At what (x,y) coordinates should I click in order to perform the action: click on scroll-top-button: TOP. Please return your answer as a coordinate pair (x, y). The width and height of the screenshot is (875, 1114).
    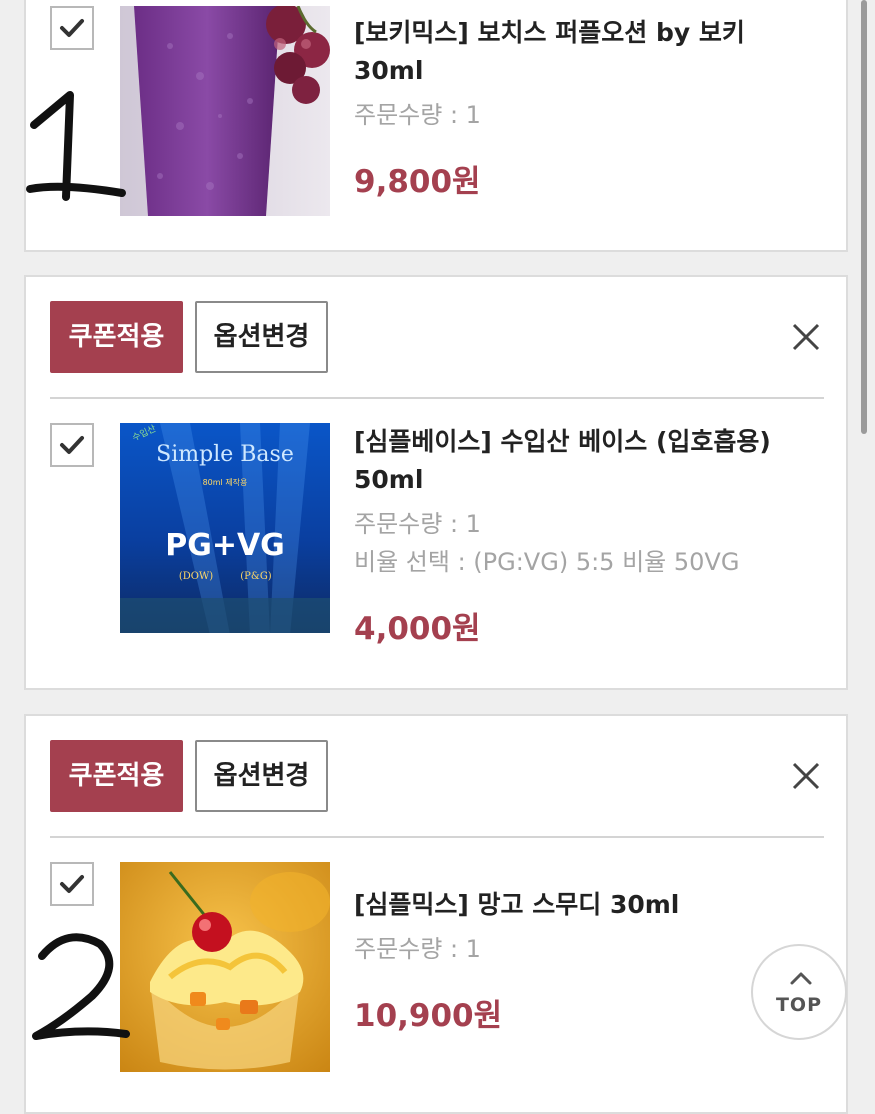
    Looking at the image, I should click on (799, 992).